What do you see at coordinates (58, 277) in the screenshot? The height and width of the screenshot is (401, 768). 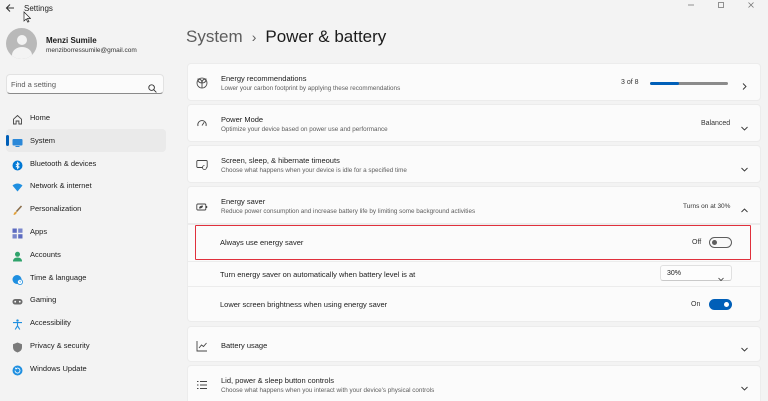 I see `sidebar-item-label: Time & language` at bounding box center [58, 277].